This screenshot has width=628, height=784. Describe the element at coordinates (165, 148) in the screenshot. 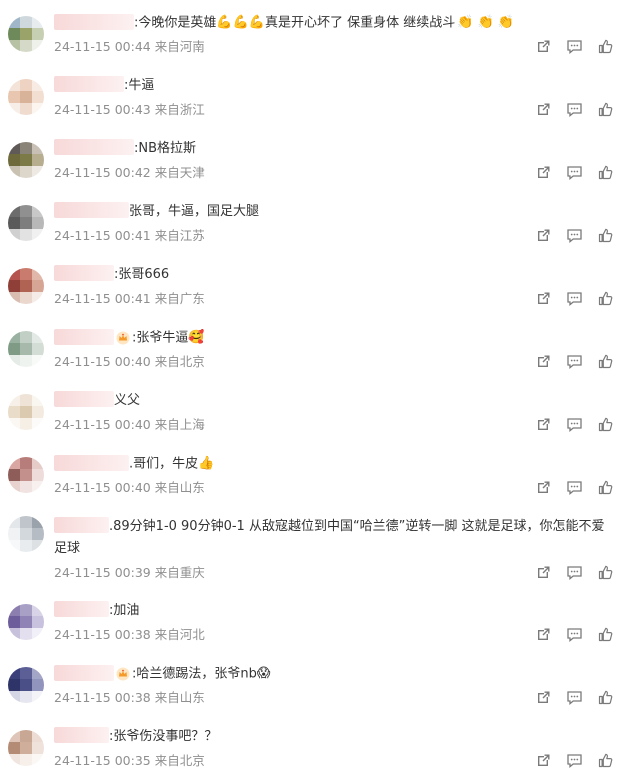

I see `comment-body: :NB格拉斯` at that location.